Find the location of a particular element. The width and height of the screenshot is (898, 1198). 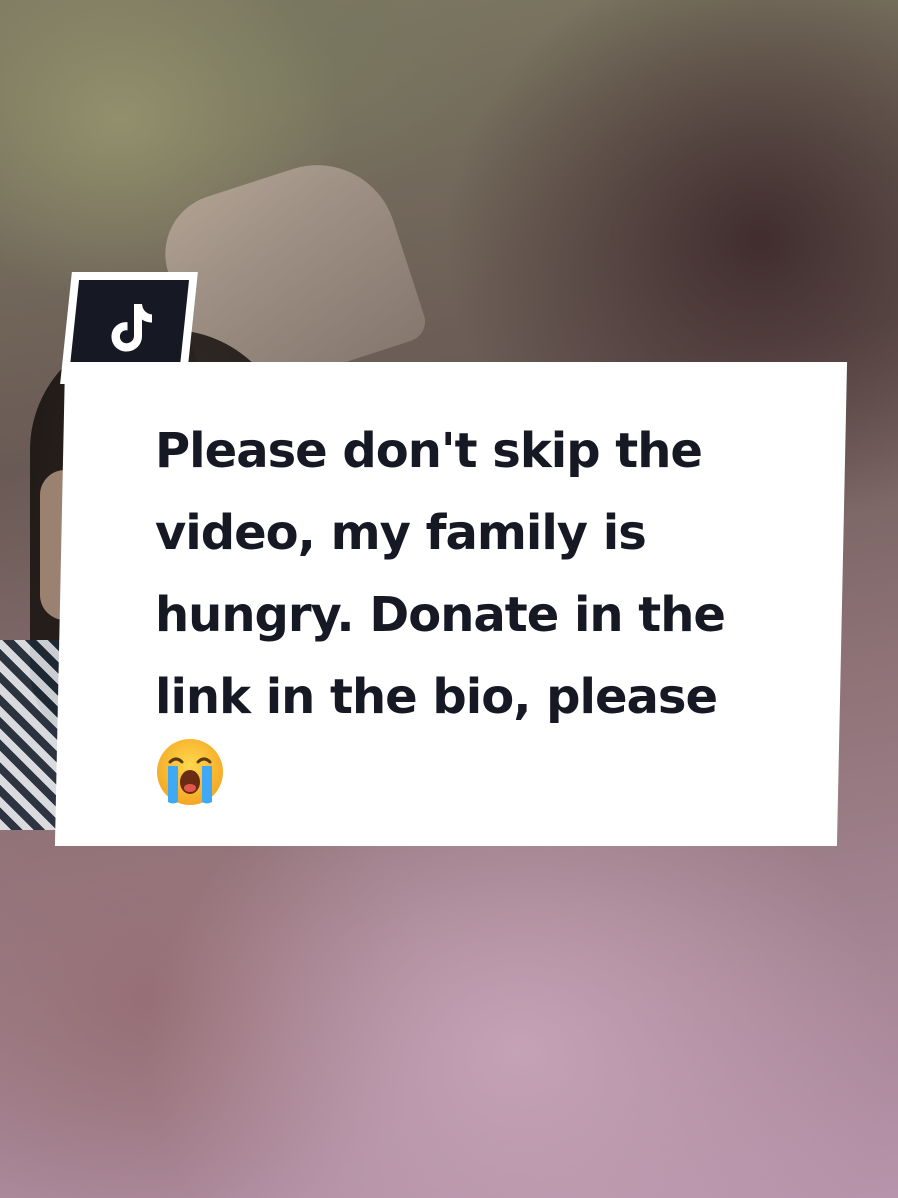

loudly-crying-face-icon is located at coordinates (190, 772).